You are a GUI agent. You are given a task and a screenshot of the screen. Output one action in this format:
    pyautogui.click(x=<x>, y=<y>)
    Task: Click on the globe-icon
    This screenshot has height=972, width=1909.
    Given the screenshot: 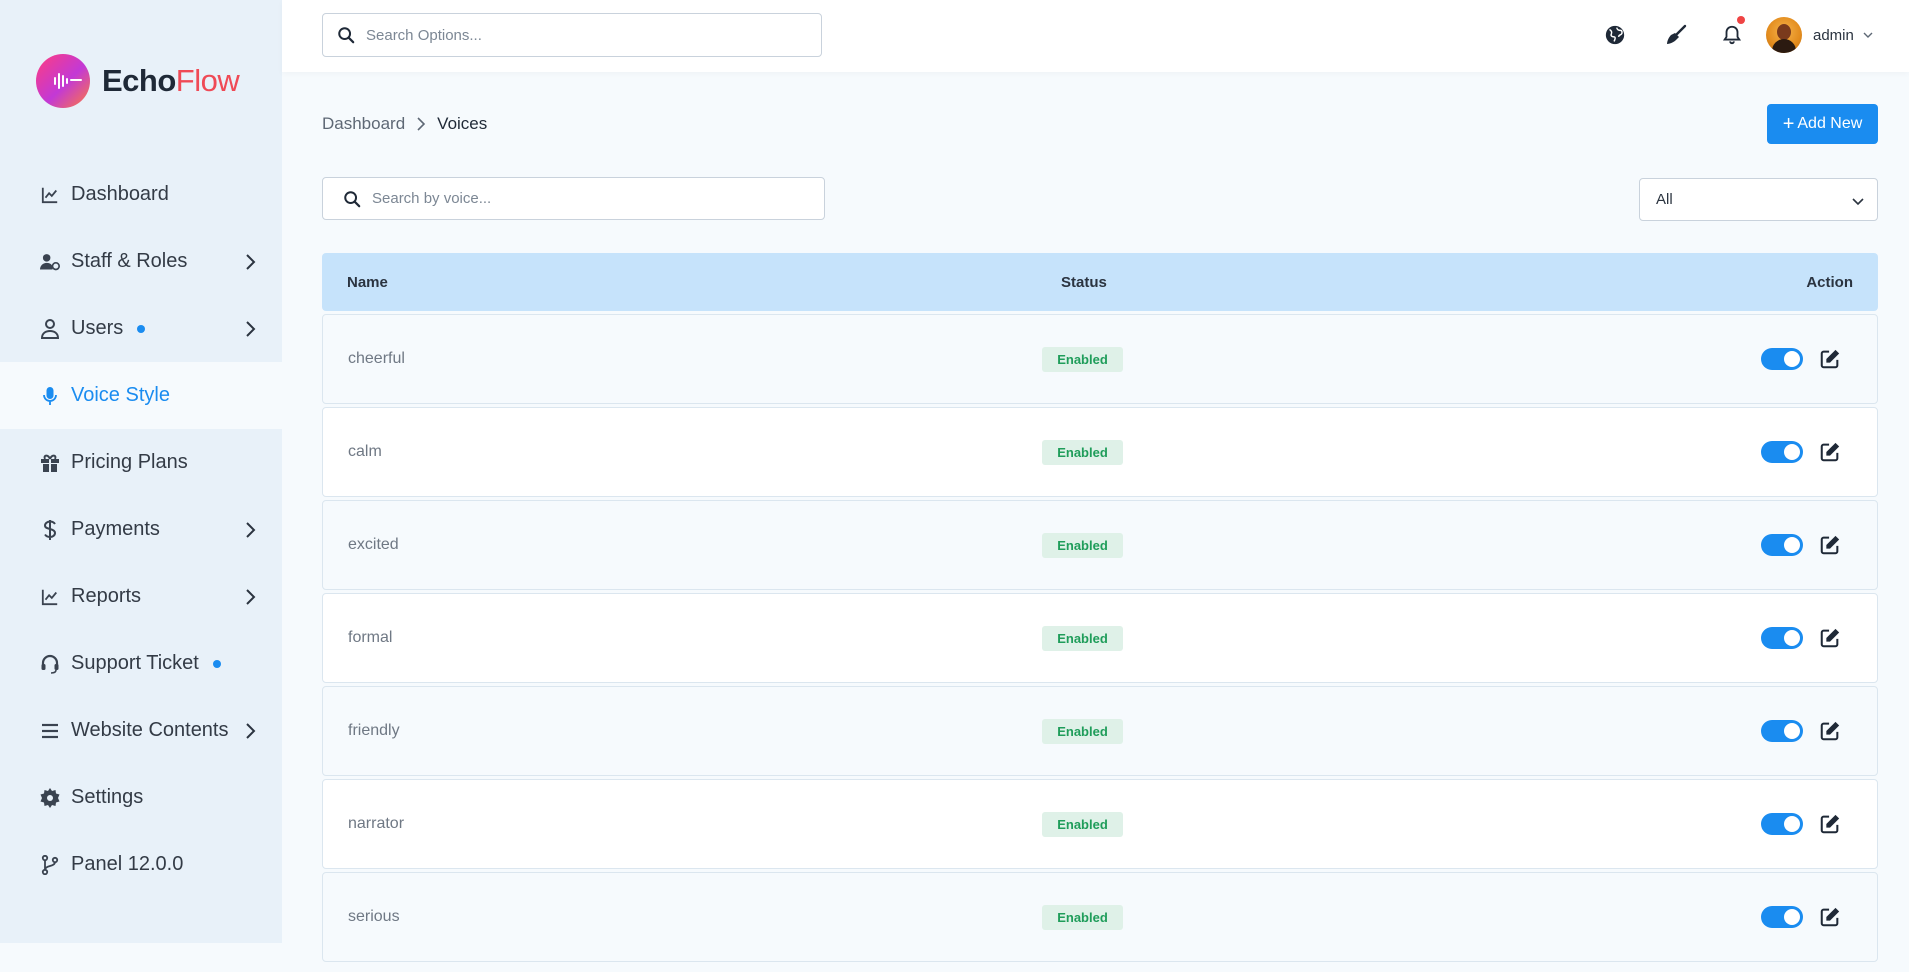 What is the action you would take?
    pyautogui.click(x=1615, y=35)
    